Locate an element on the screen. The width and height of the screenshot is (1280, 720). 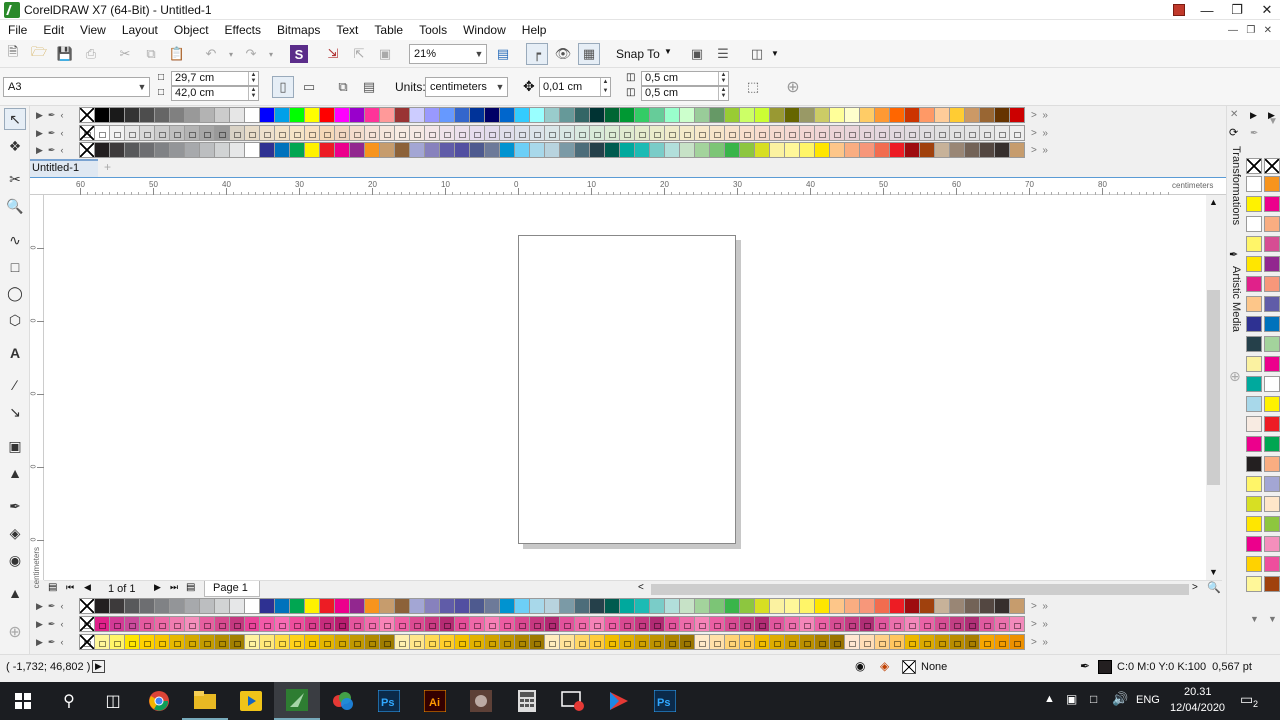
tray-app-icon: ▣ is located at coordinates (1071, 699).